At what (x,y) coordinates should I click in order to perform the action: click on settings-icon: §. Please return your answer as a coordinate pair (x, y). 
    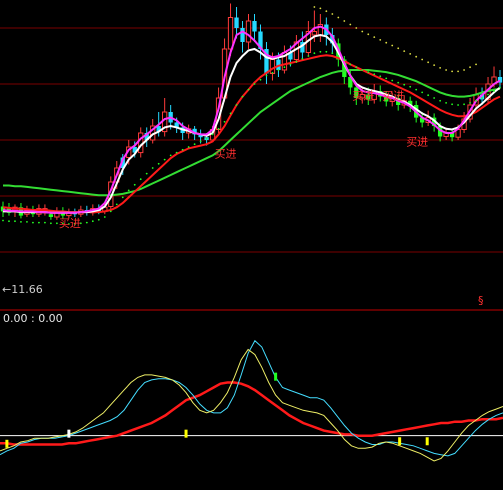
    Looking at the image, I should click on (481, 300).